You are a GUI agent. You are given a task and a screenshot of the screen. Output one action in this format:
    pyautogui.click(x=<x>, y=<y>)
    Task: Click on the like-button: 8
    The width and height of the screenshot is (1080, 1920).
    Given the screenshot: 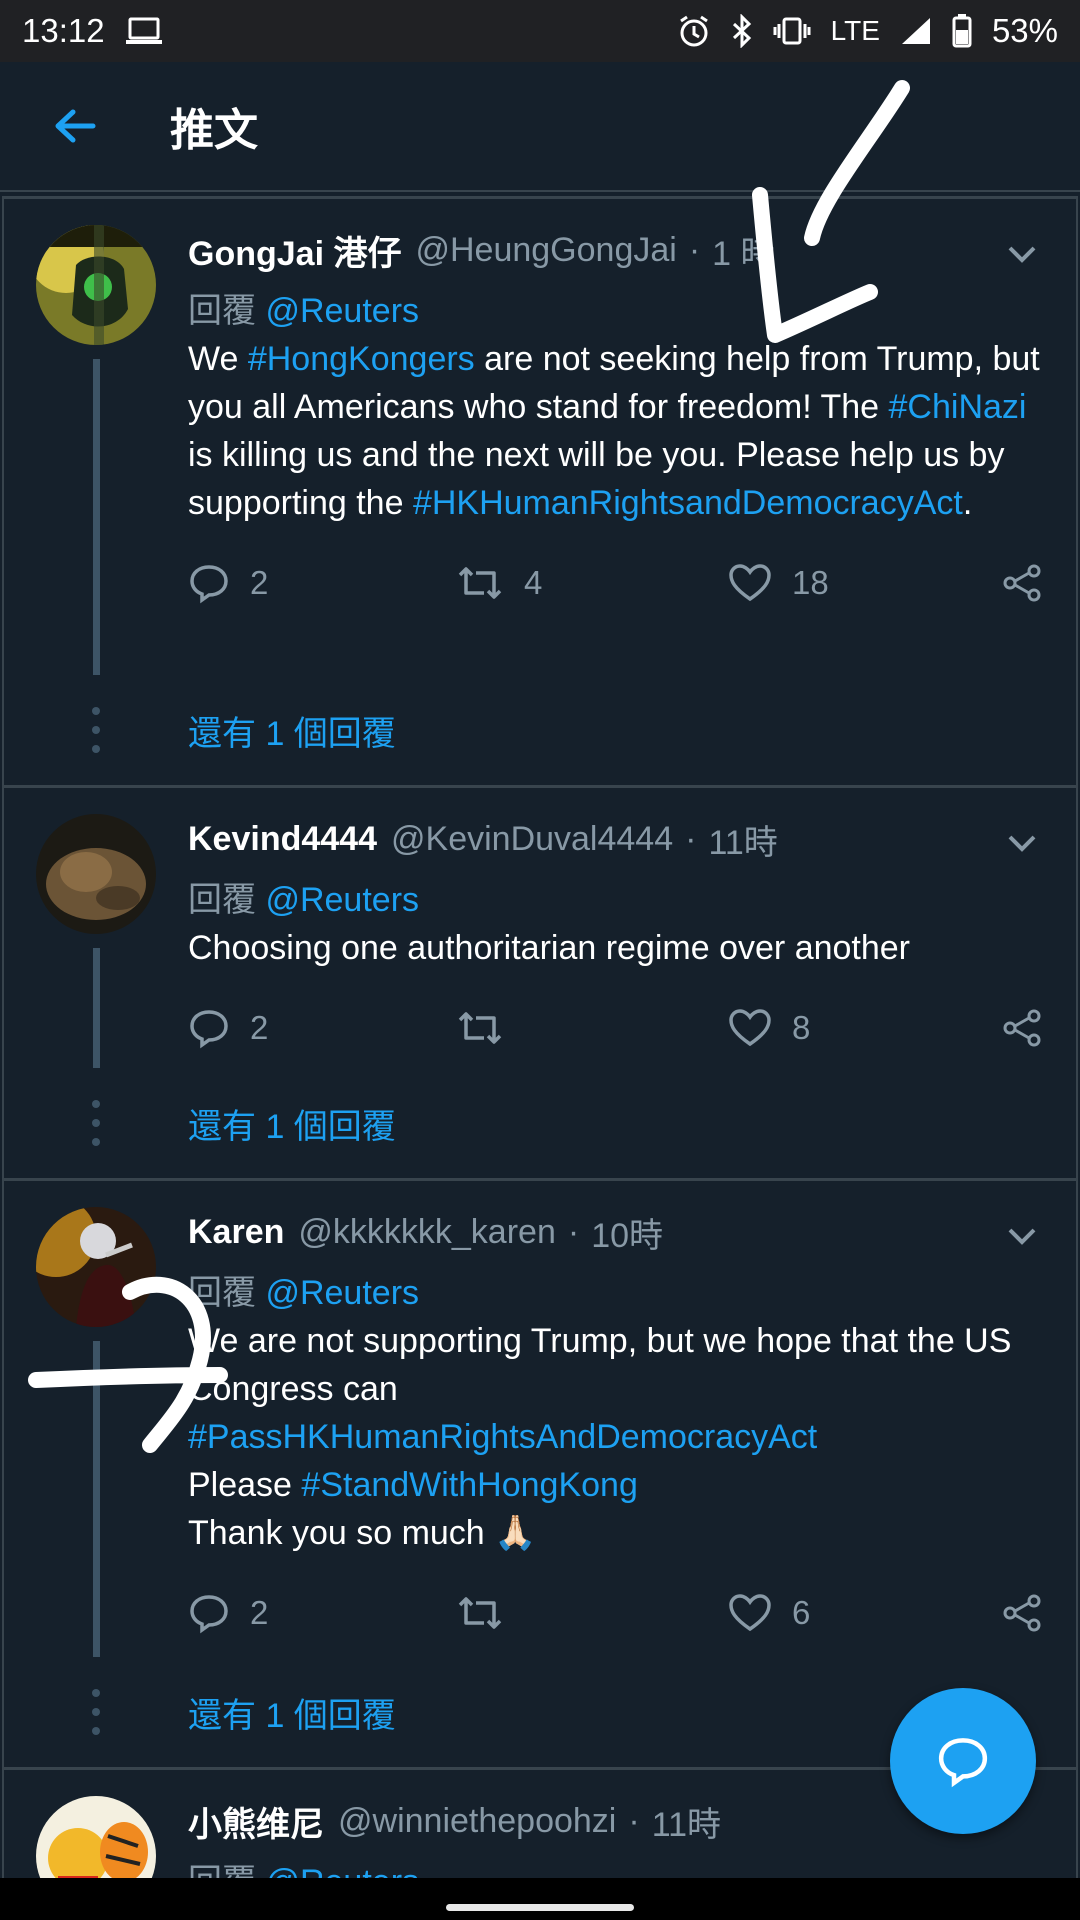 What is the action you would take?
    pyautogui.click(x=769, y=1028)
    